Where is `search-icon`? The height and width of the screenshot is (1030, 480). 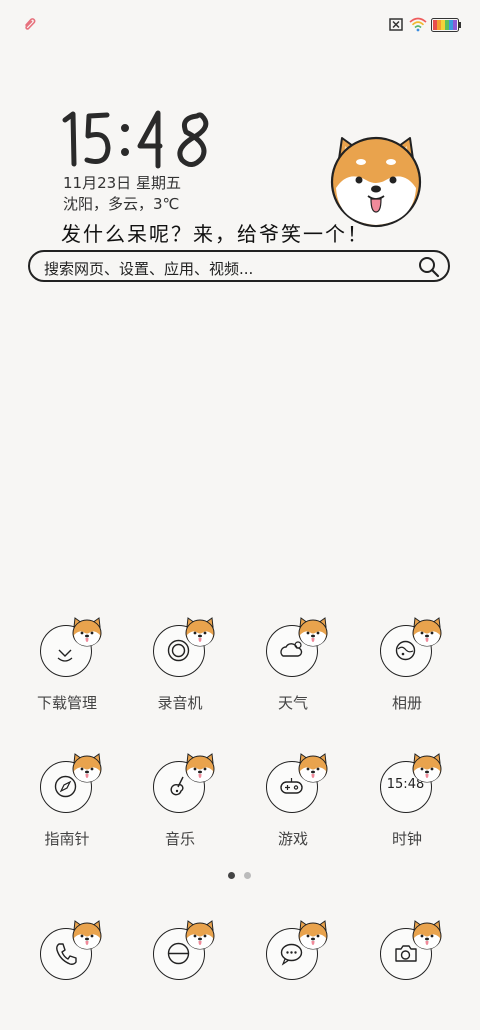 search-icon is located at coordinates (429, 267).